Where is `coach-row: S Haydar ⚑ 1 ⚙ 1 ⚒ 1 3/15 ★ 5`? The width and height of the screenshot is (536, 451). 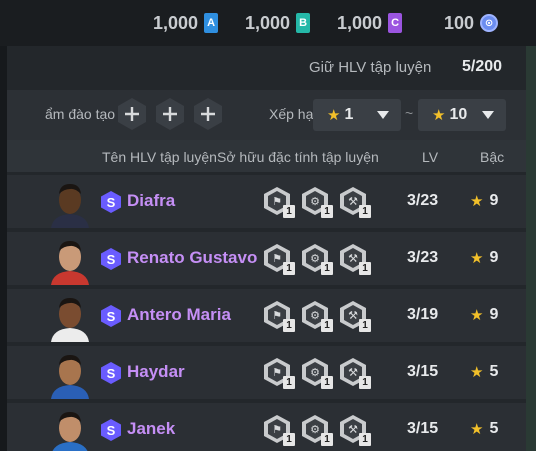 coach-row: S Haydar ⚑ 1 ⚙ 1 ⚒ 1 3/15 ★ 5 is located at coordinates (266, 372).